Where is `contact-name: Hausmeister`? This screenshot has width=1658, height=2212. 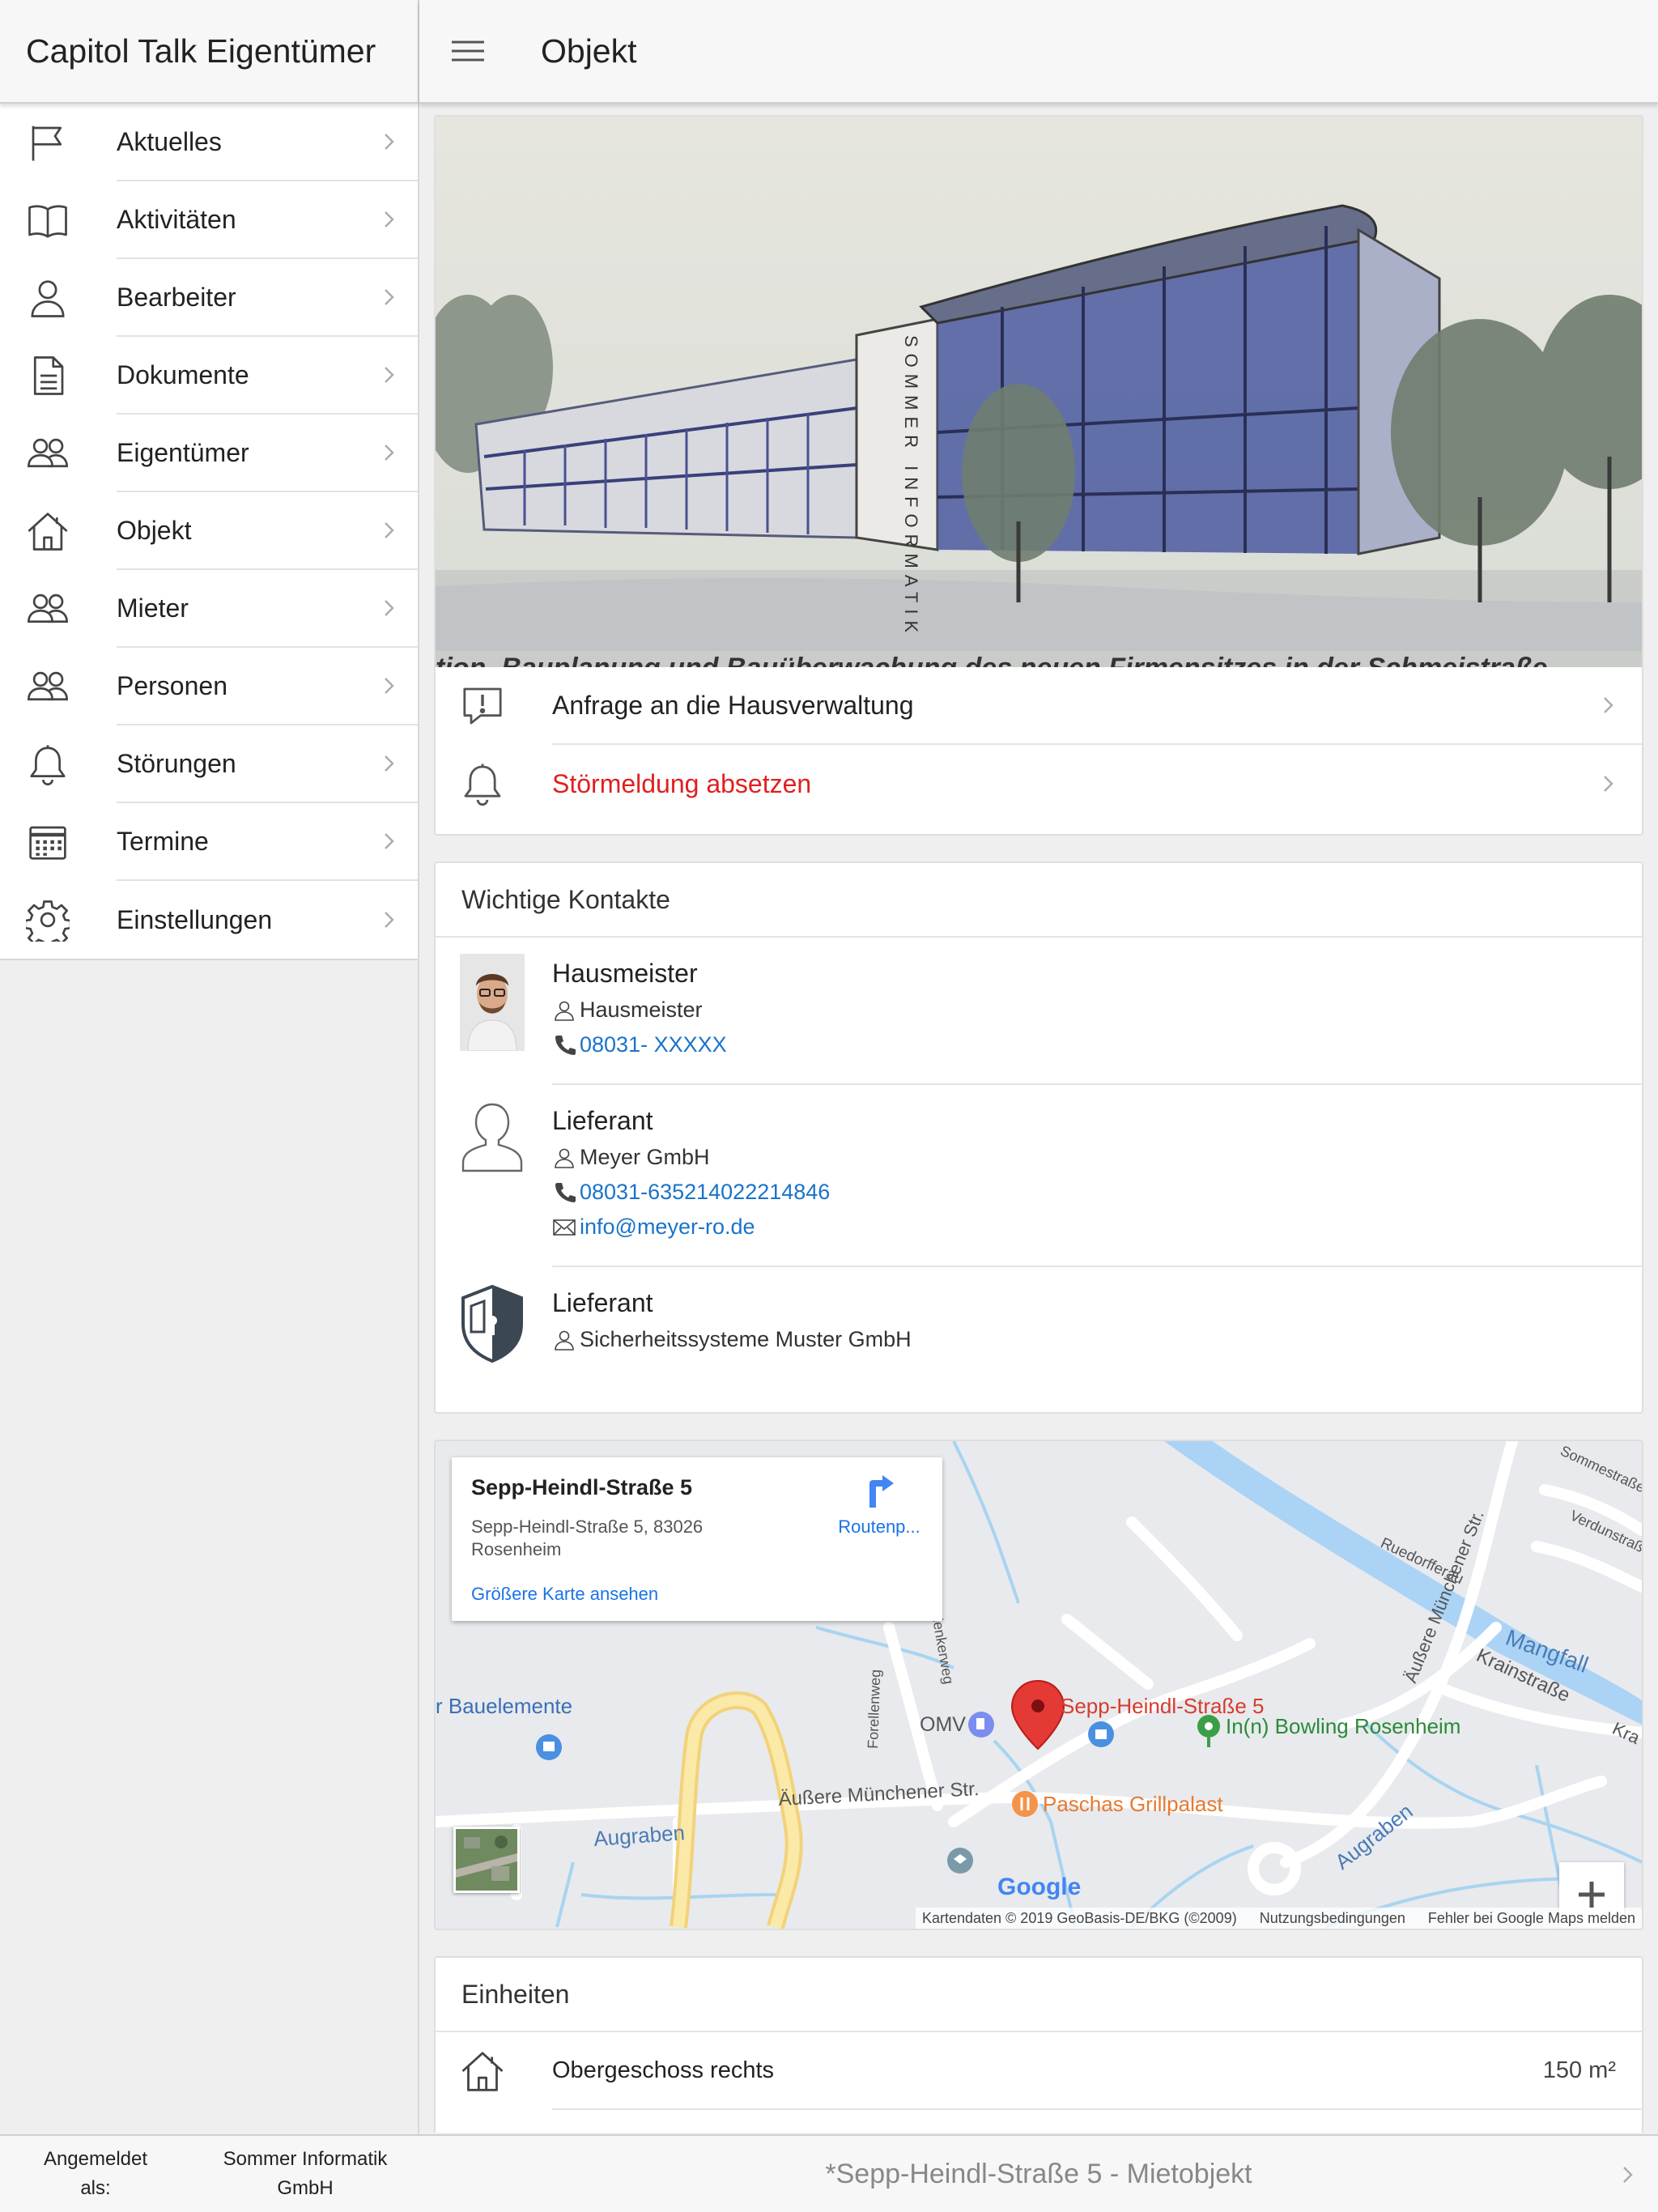
contact-name: Hausmeister is located at coordinates (641, 1010).